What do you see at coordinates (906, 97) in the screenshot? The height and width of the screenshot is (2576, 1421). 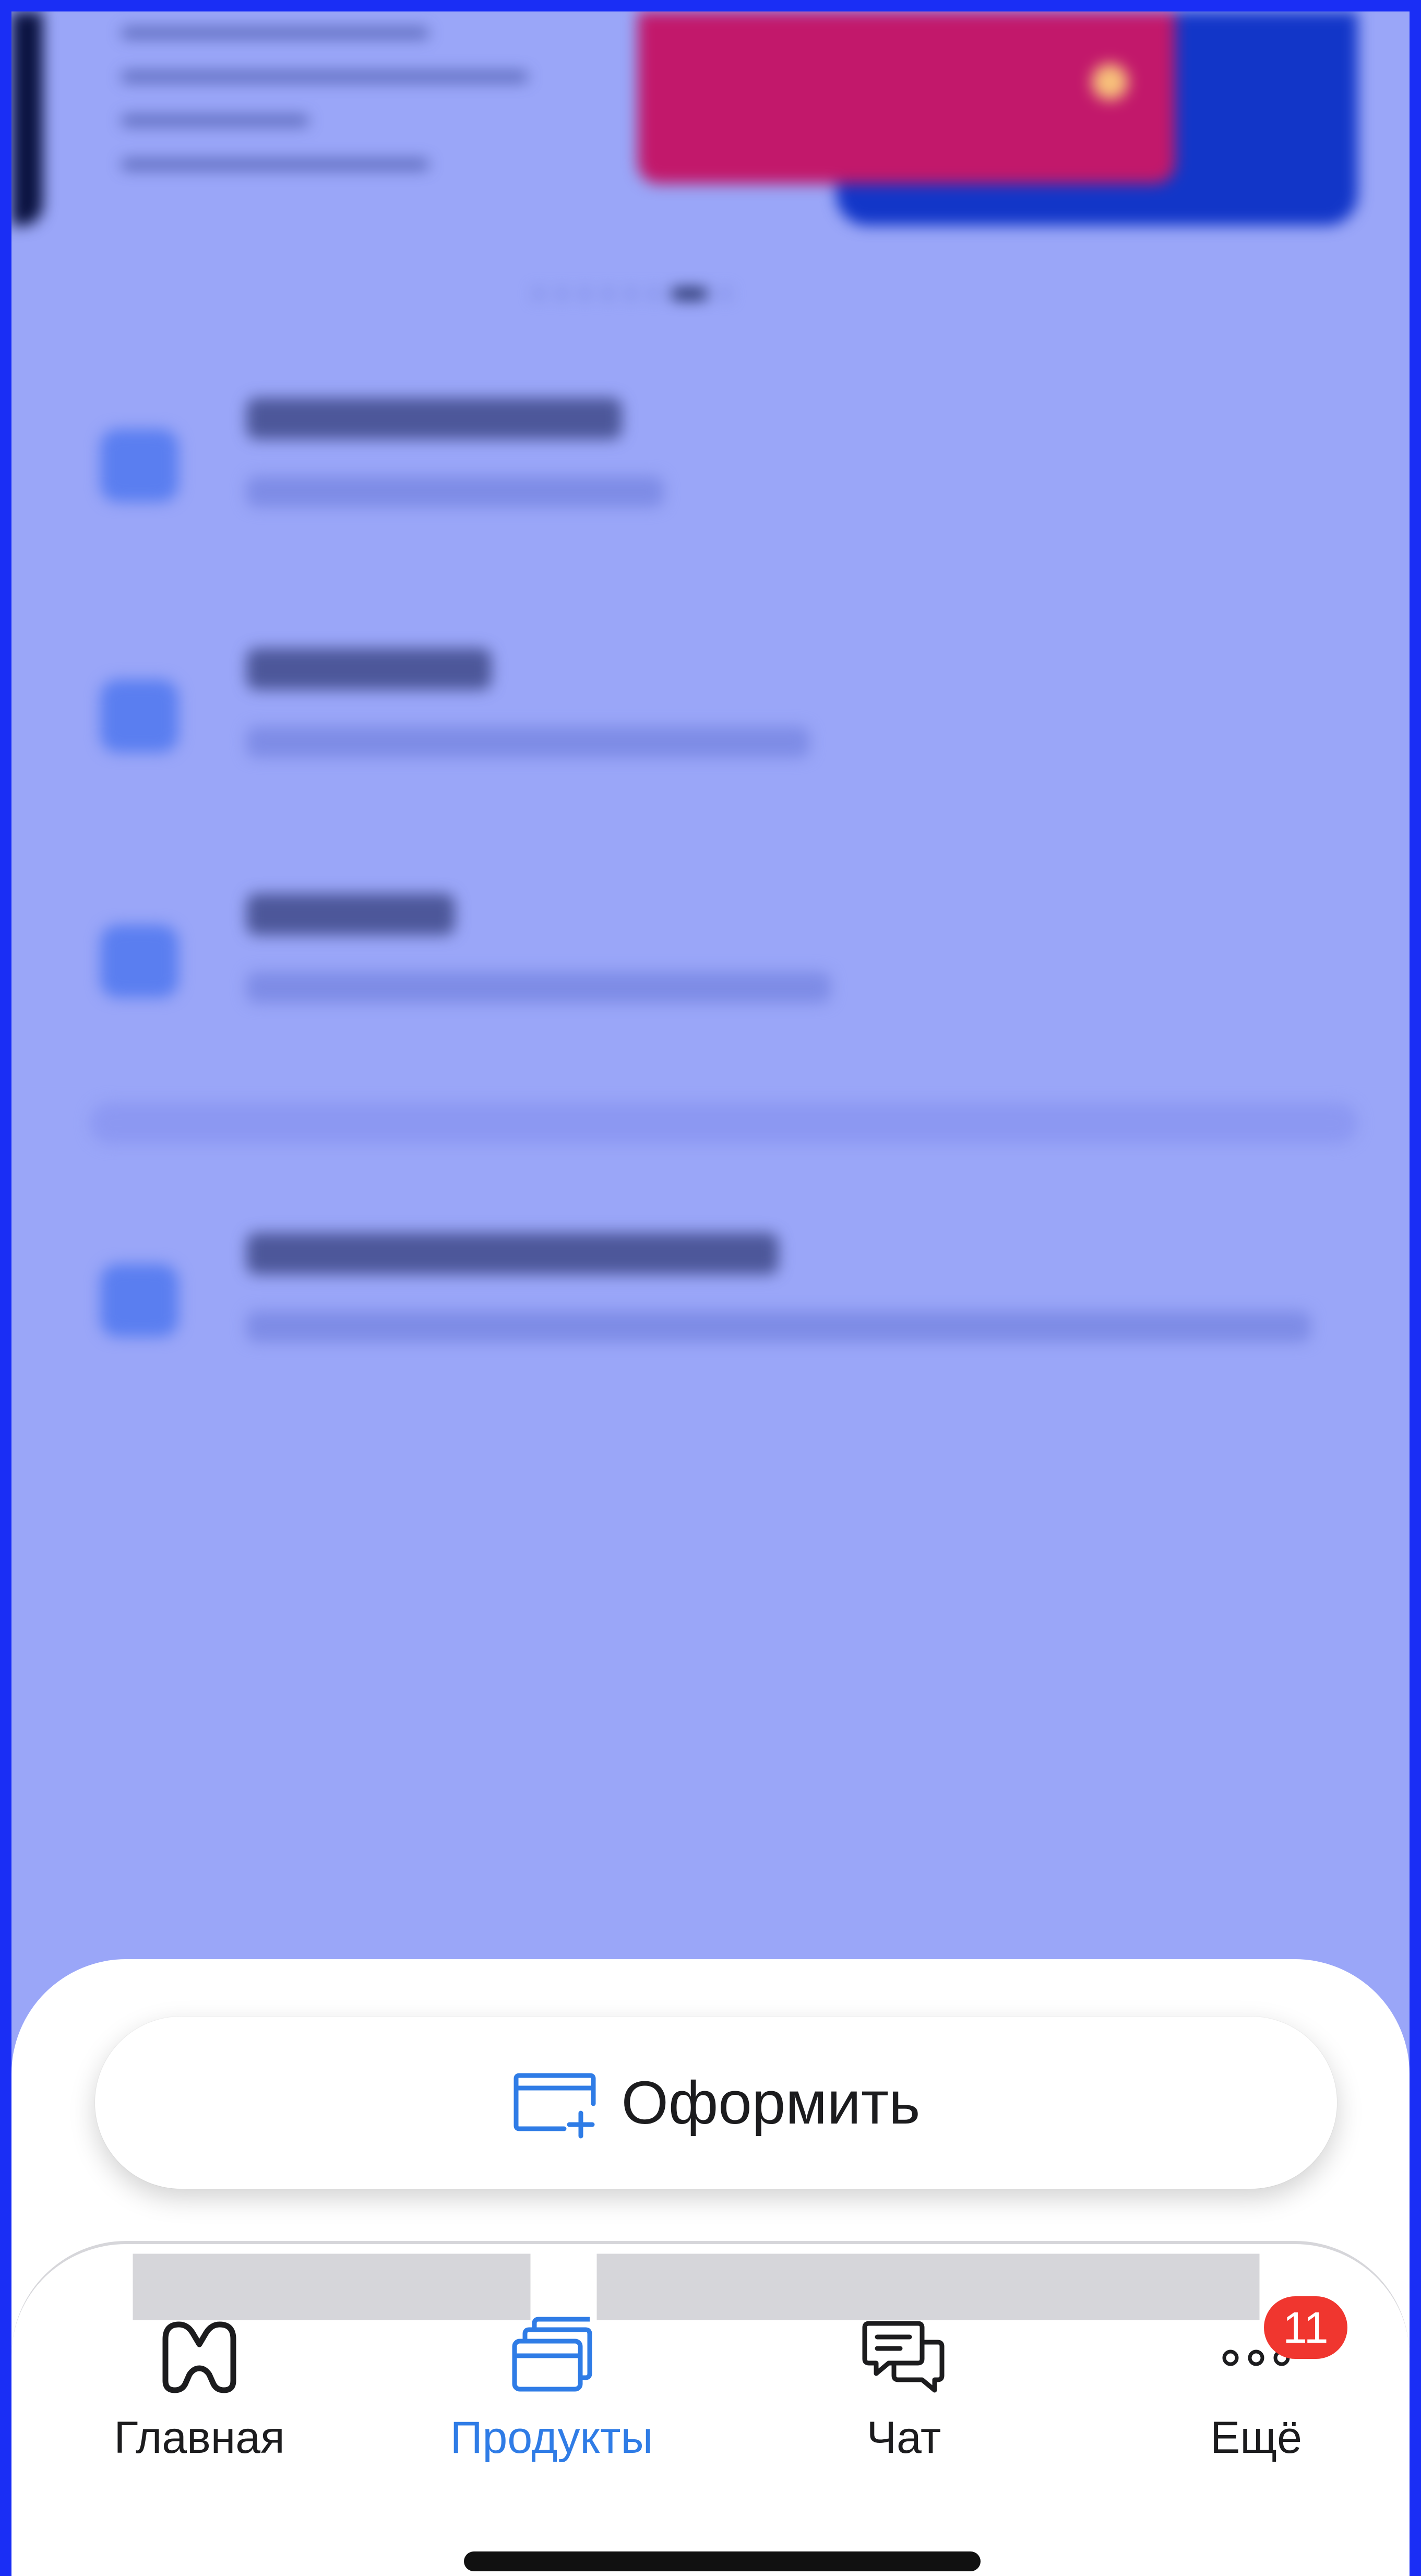 I see `promo-card-image` at bounding box center [906, 97].